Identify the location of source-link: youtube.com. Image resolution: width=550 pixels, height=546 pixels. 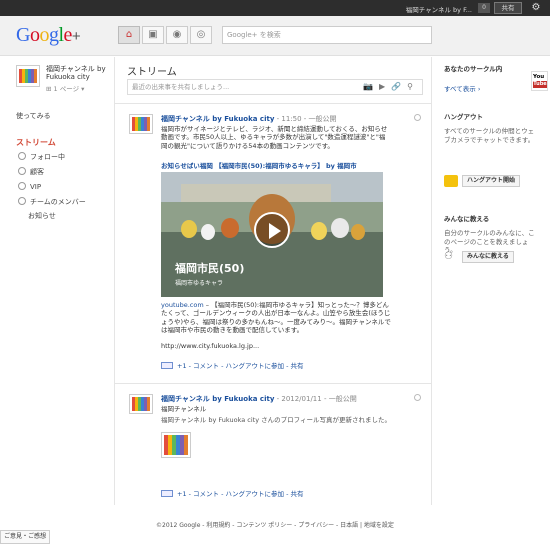
(182, 305).